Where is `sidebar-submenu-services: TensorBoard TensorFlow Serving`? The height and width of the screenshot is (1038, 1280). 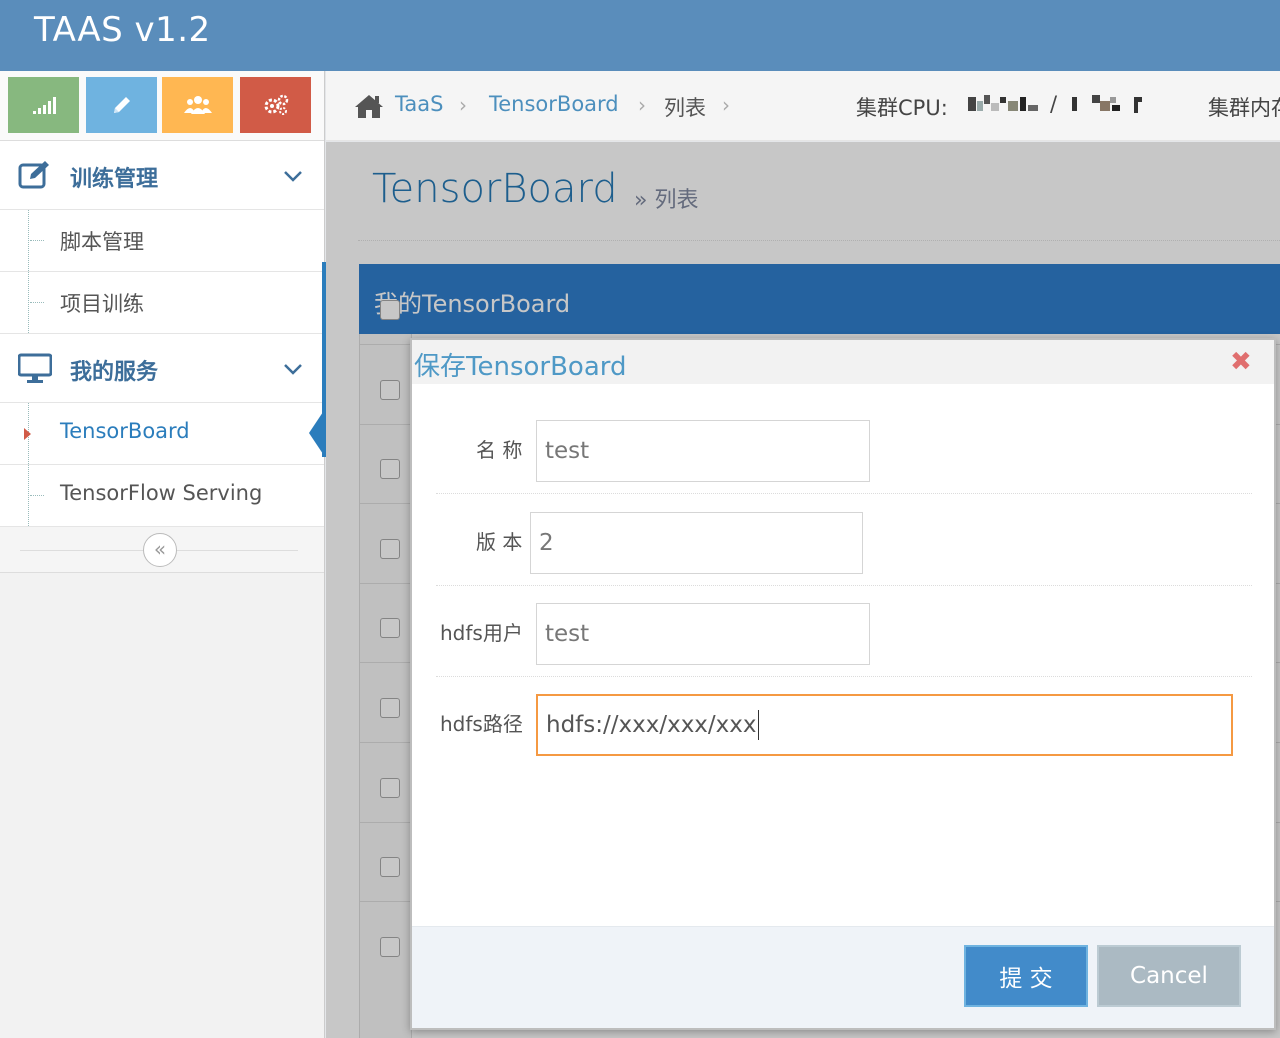 sidebar-submenu-services: TensorBoard TensorFlow Serving is located at coordinates (162, 465).